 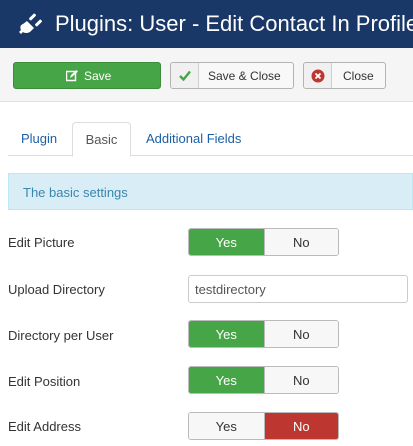 I want to click on edit-picture-toggle: Yes No, so click(x=263, y=242).